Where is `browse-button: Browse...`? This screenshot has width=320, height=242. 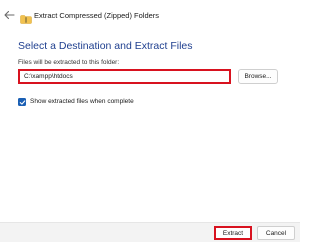 browse-button: Browse... is located at coordinates (258, 76).